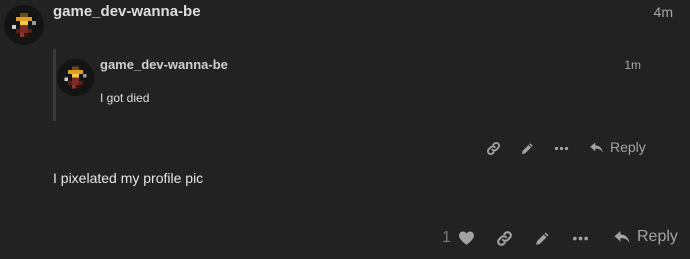 The image size is (690, 259). I want to click on quote-avatar, so click(75, 77).